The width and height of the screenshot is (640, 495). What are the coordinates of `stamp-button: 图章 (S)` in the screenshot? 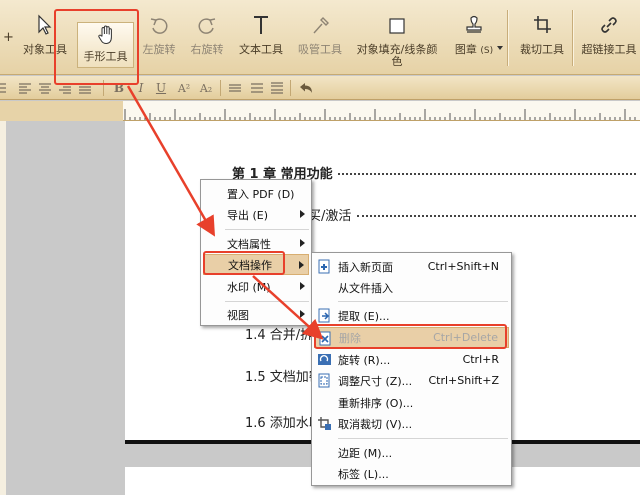 It's located at (474, 37).